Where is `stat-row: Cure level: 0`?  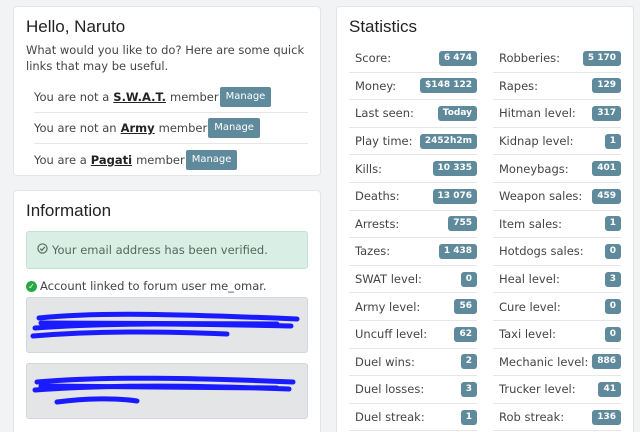 stat-row: Cure level: 0 is located at coordinates (557, 307).